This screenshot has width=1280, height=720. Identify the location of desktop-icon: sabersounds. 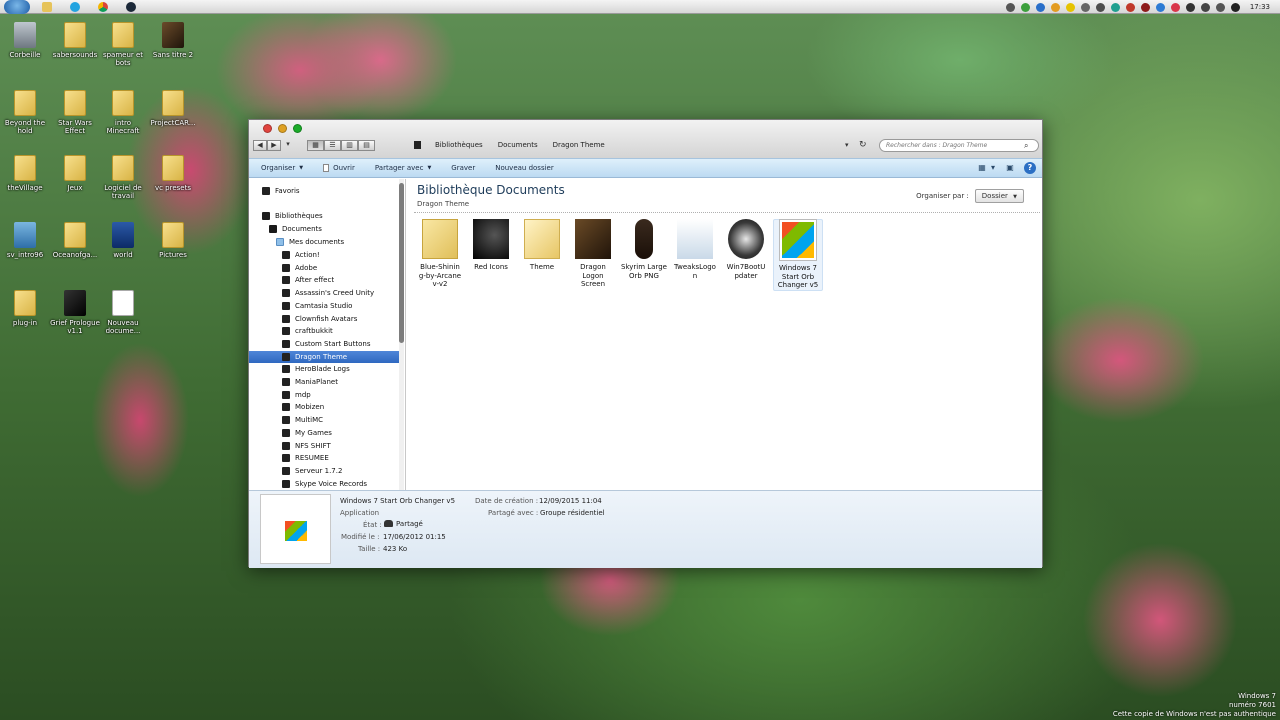
(75, 40).